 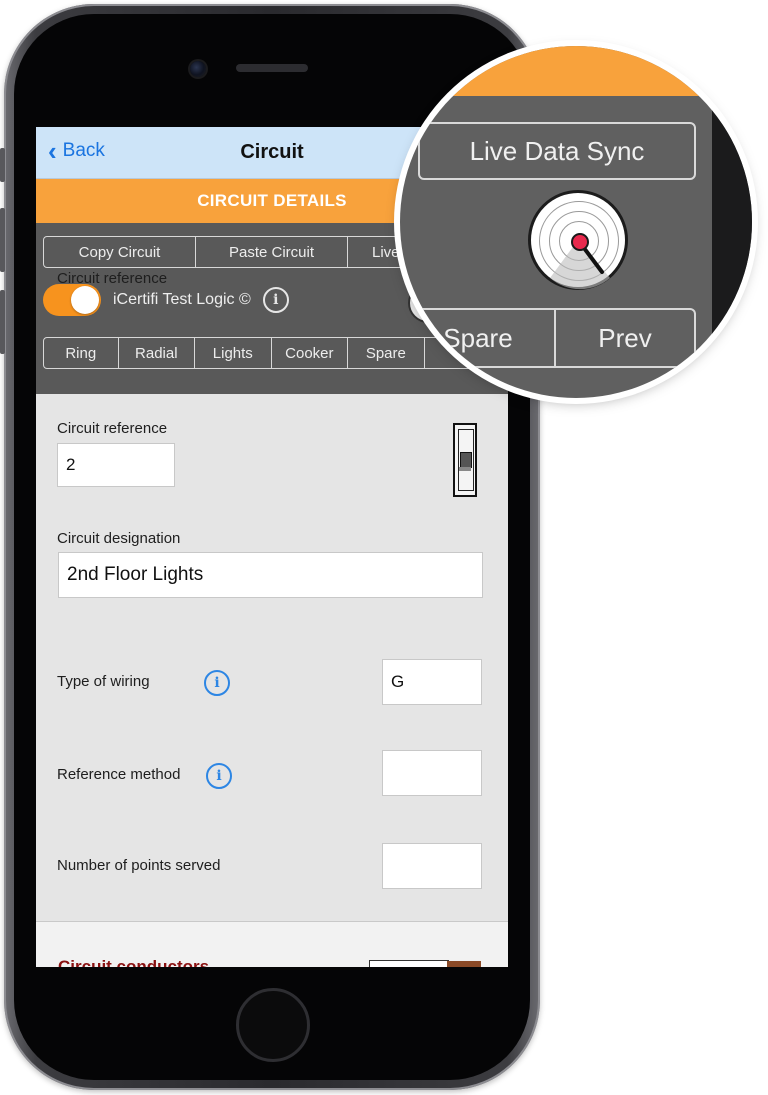 I want to click on volume-up-button, so click(x=2, y=240).